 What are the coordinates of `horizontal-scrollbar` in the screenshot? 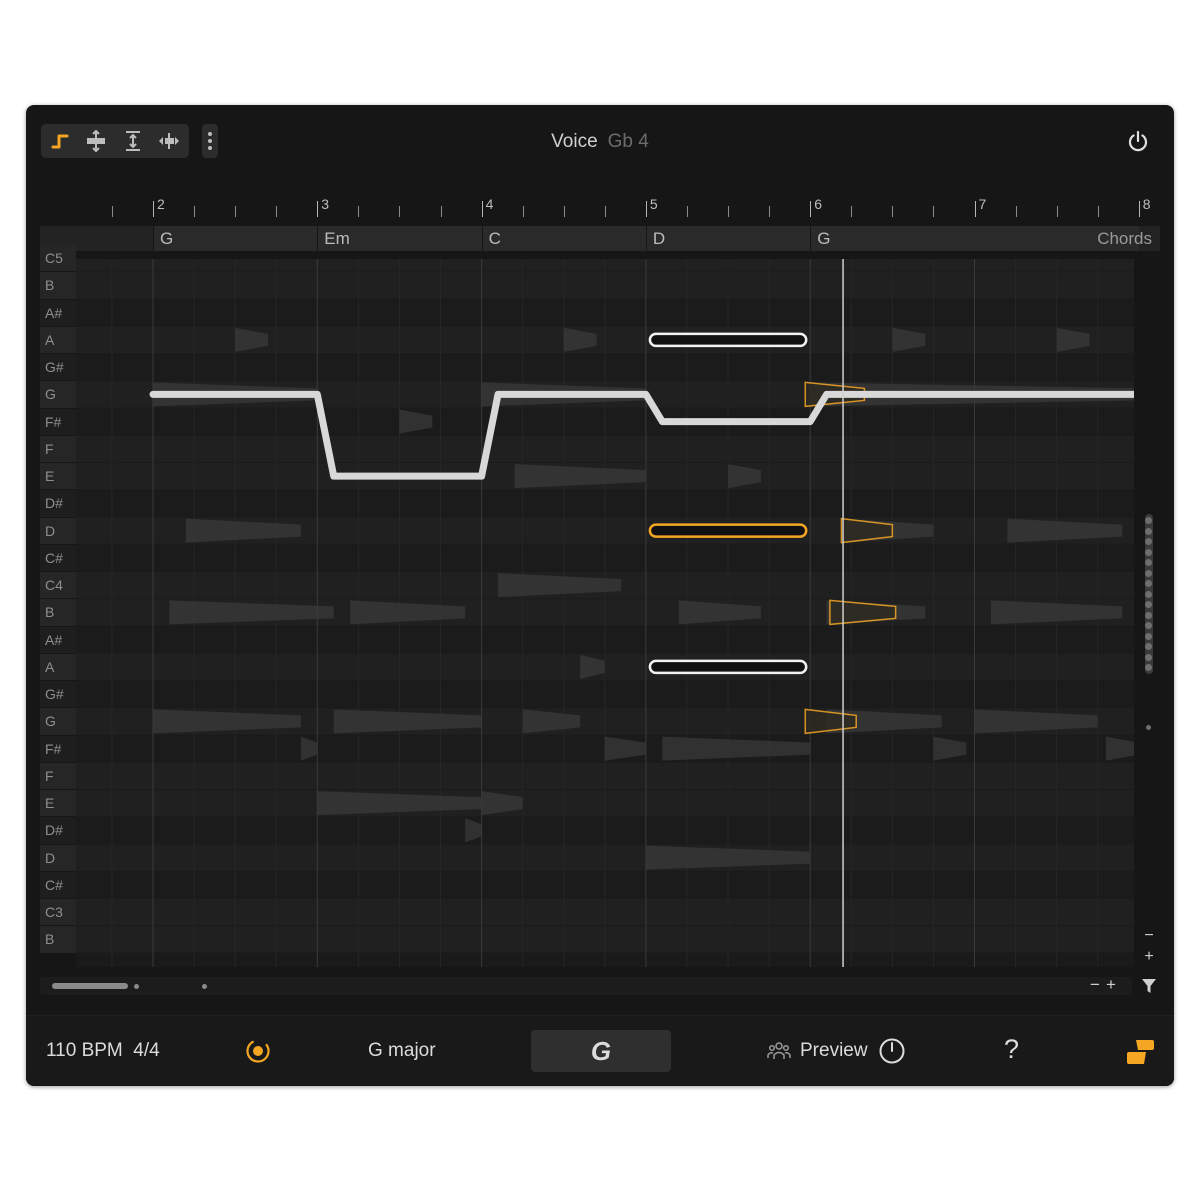 It's located at (586, 986).